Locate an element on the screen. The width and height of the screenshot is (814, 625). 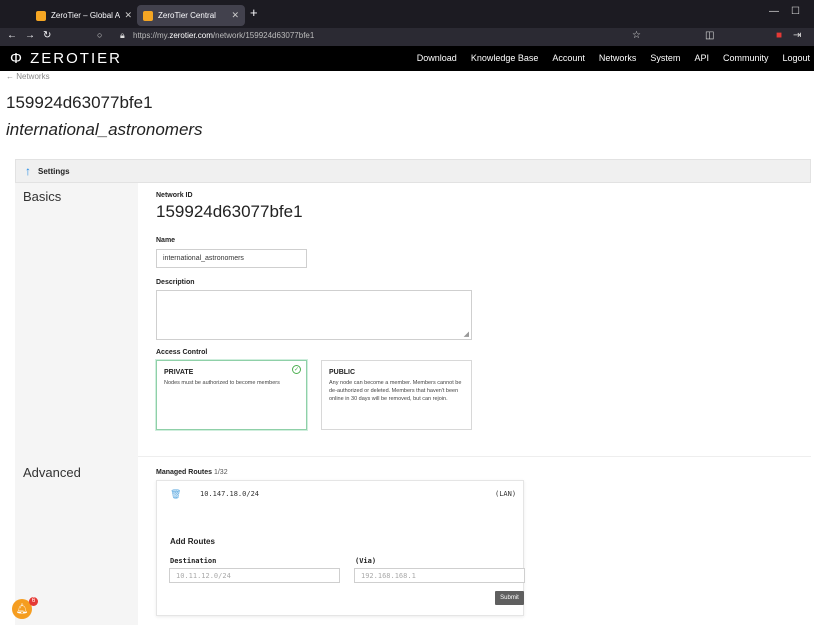
access-control-label: Access Control is located at coordinates (182, 352).